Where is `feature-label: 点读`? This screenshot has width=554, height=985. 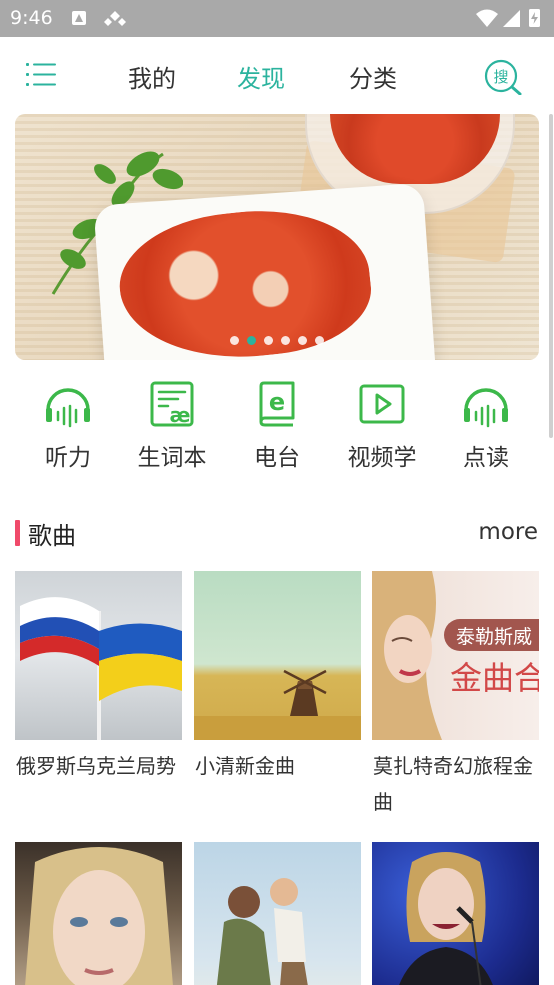
feature-label: 点读 is located at coordinates (486, 458).